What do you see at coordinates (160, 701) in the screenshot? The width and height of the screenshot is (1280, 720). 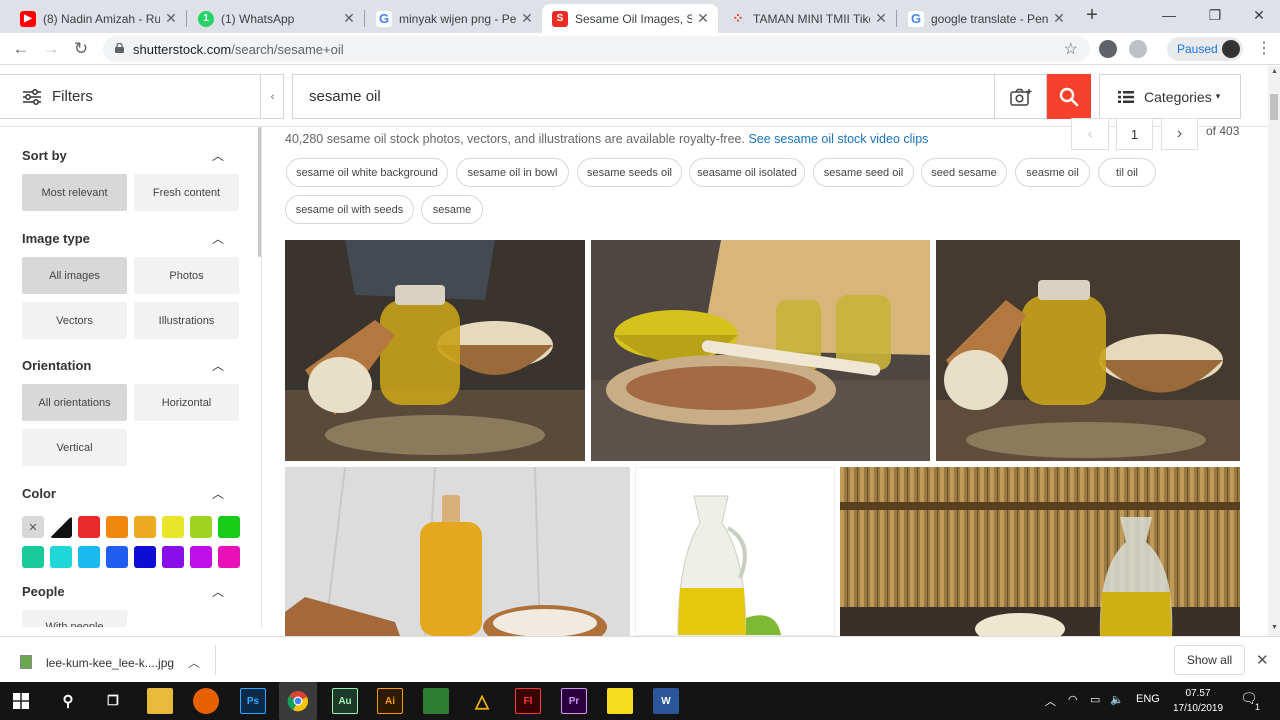 I see `file-explorer-icon` at bounding box center [160, 701].